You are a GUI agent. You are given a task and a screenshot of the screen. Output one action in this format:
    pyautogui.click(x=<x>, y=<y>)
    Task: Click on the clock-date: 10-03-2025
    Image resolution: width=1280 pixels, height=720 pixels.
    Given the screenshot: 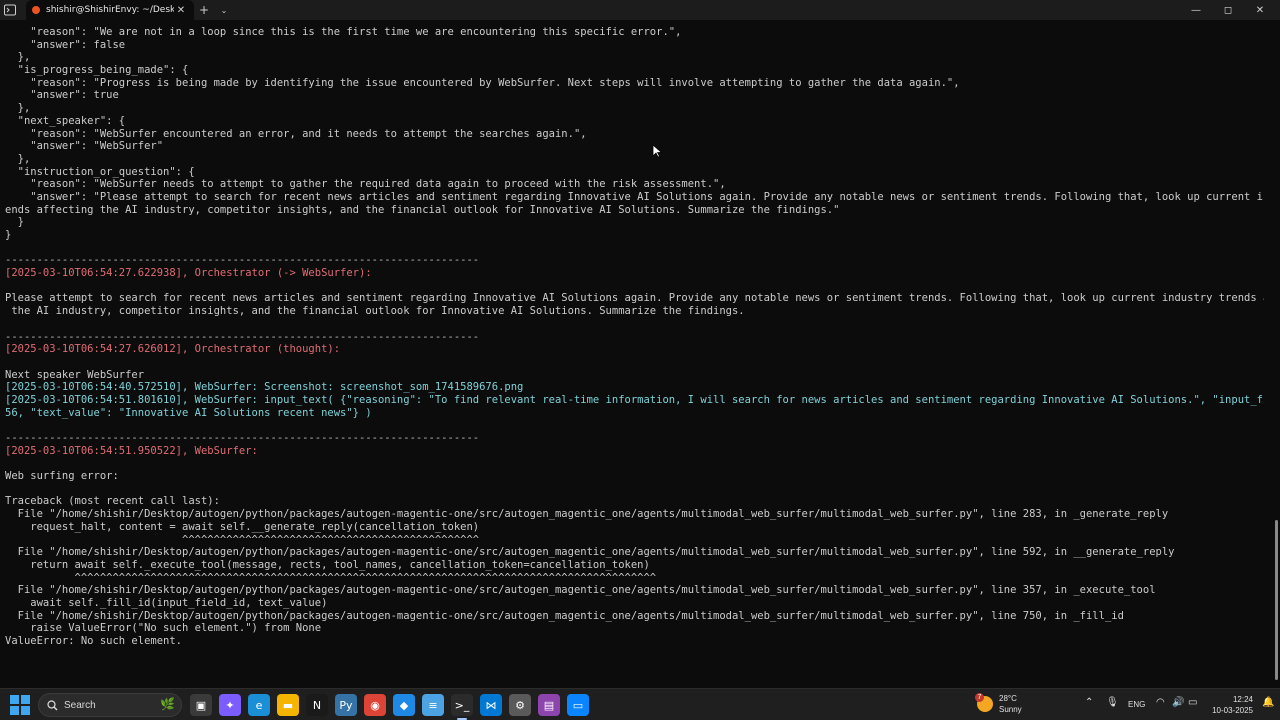 What is the action you would take?
    pyautogui.click(x=1232, y=710)
    